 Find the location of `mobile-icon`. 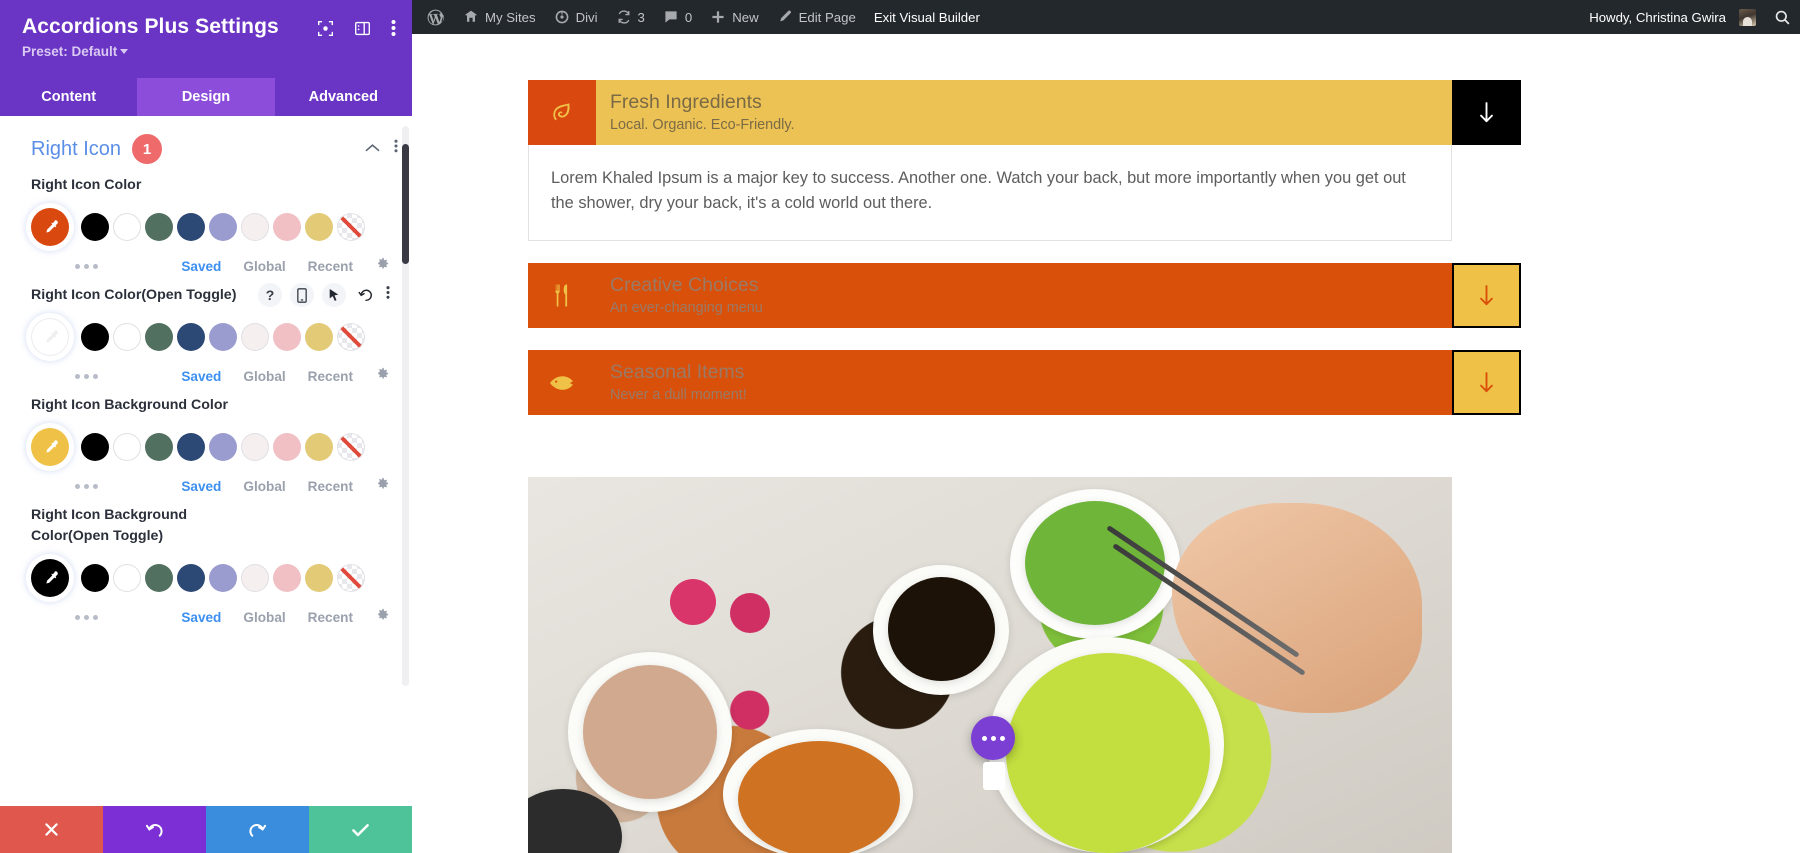

mobile-icon is located at coordinates (302, 295).